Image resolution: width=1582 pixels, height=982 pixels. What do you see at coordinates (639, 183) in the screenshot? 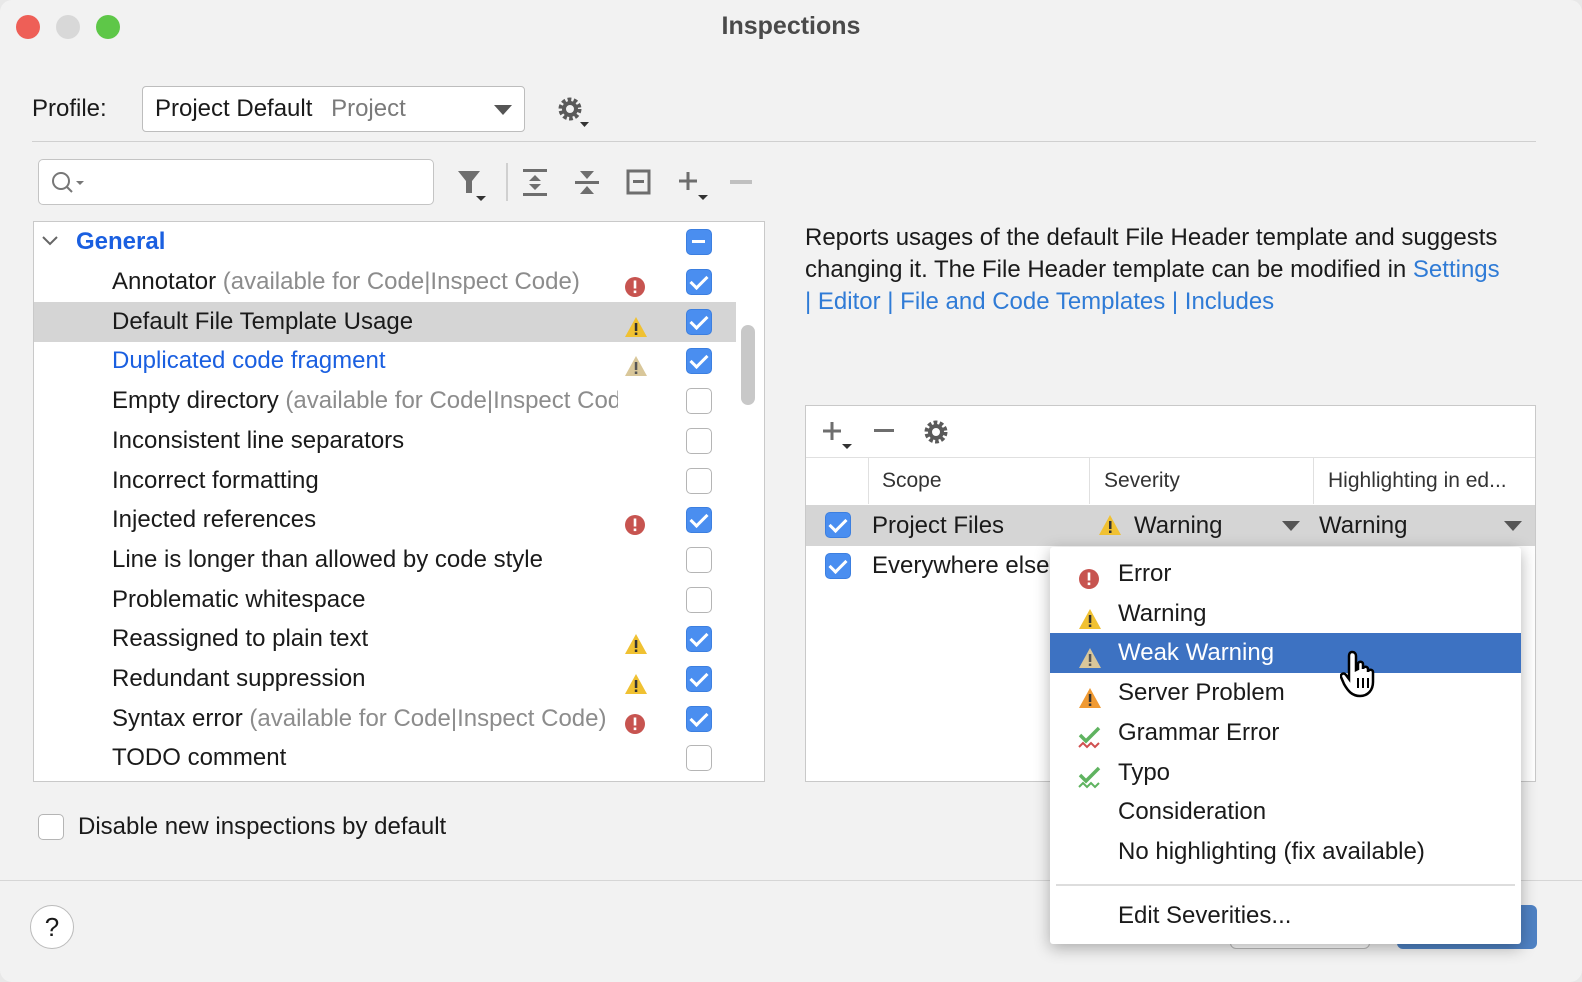
I see `reset-icon` at bounding box center [639, 183].